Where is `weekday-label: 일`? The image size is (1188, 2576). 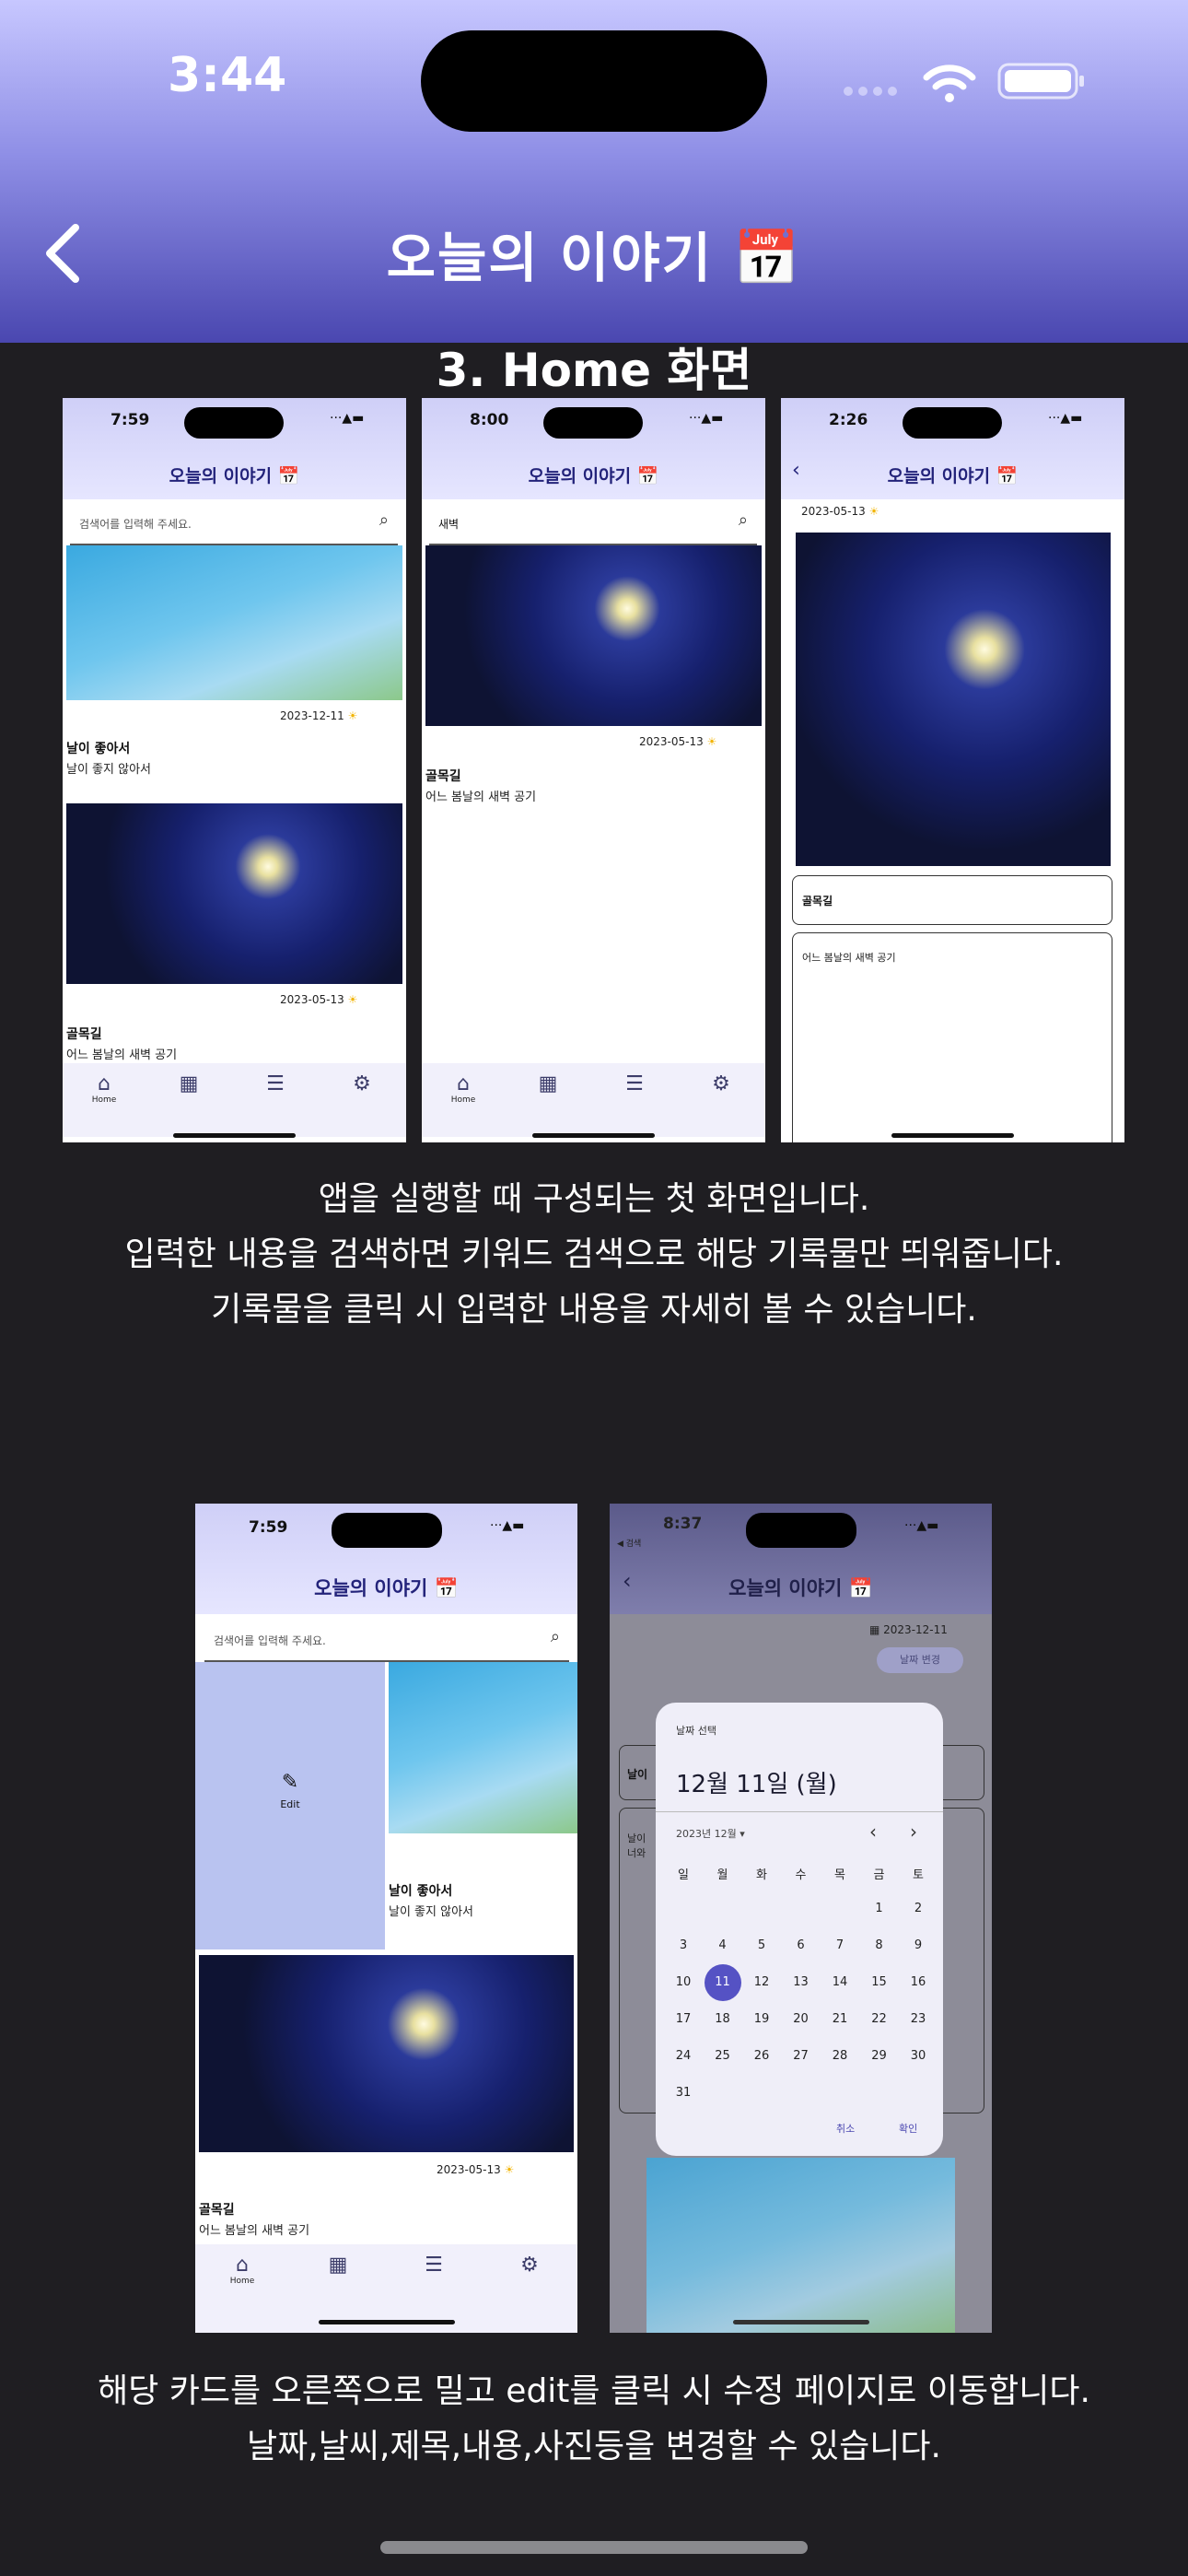 weekday-label: 일 is located at coordinates (683, 1875).